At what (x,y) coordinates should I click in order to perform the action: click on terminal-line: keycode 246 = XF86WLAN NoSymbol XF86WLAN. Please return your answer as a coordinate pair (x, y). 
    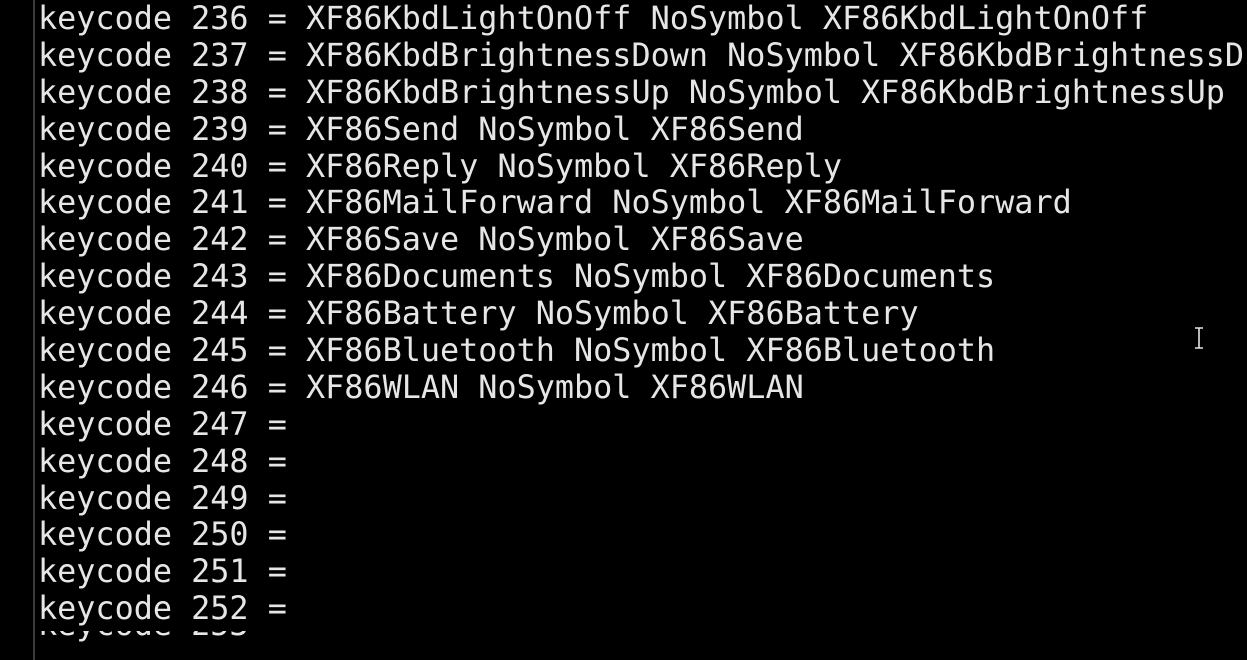
    Looking at the image, I should click on (421, 387).